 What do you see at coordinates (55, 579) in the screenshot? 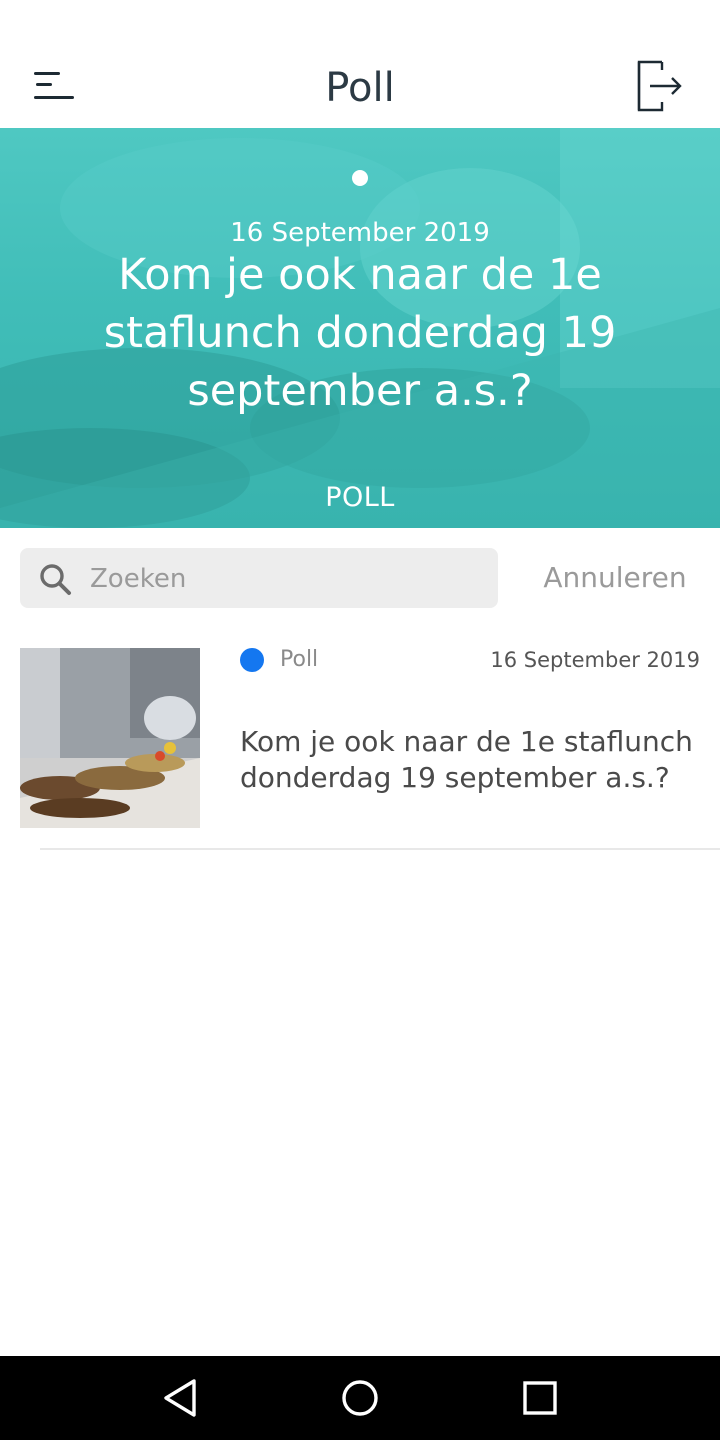
I see `search-icon` at bounding box center [55, 579].